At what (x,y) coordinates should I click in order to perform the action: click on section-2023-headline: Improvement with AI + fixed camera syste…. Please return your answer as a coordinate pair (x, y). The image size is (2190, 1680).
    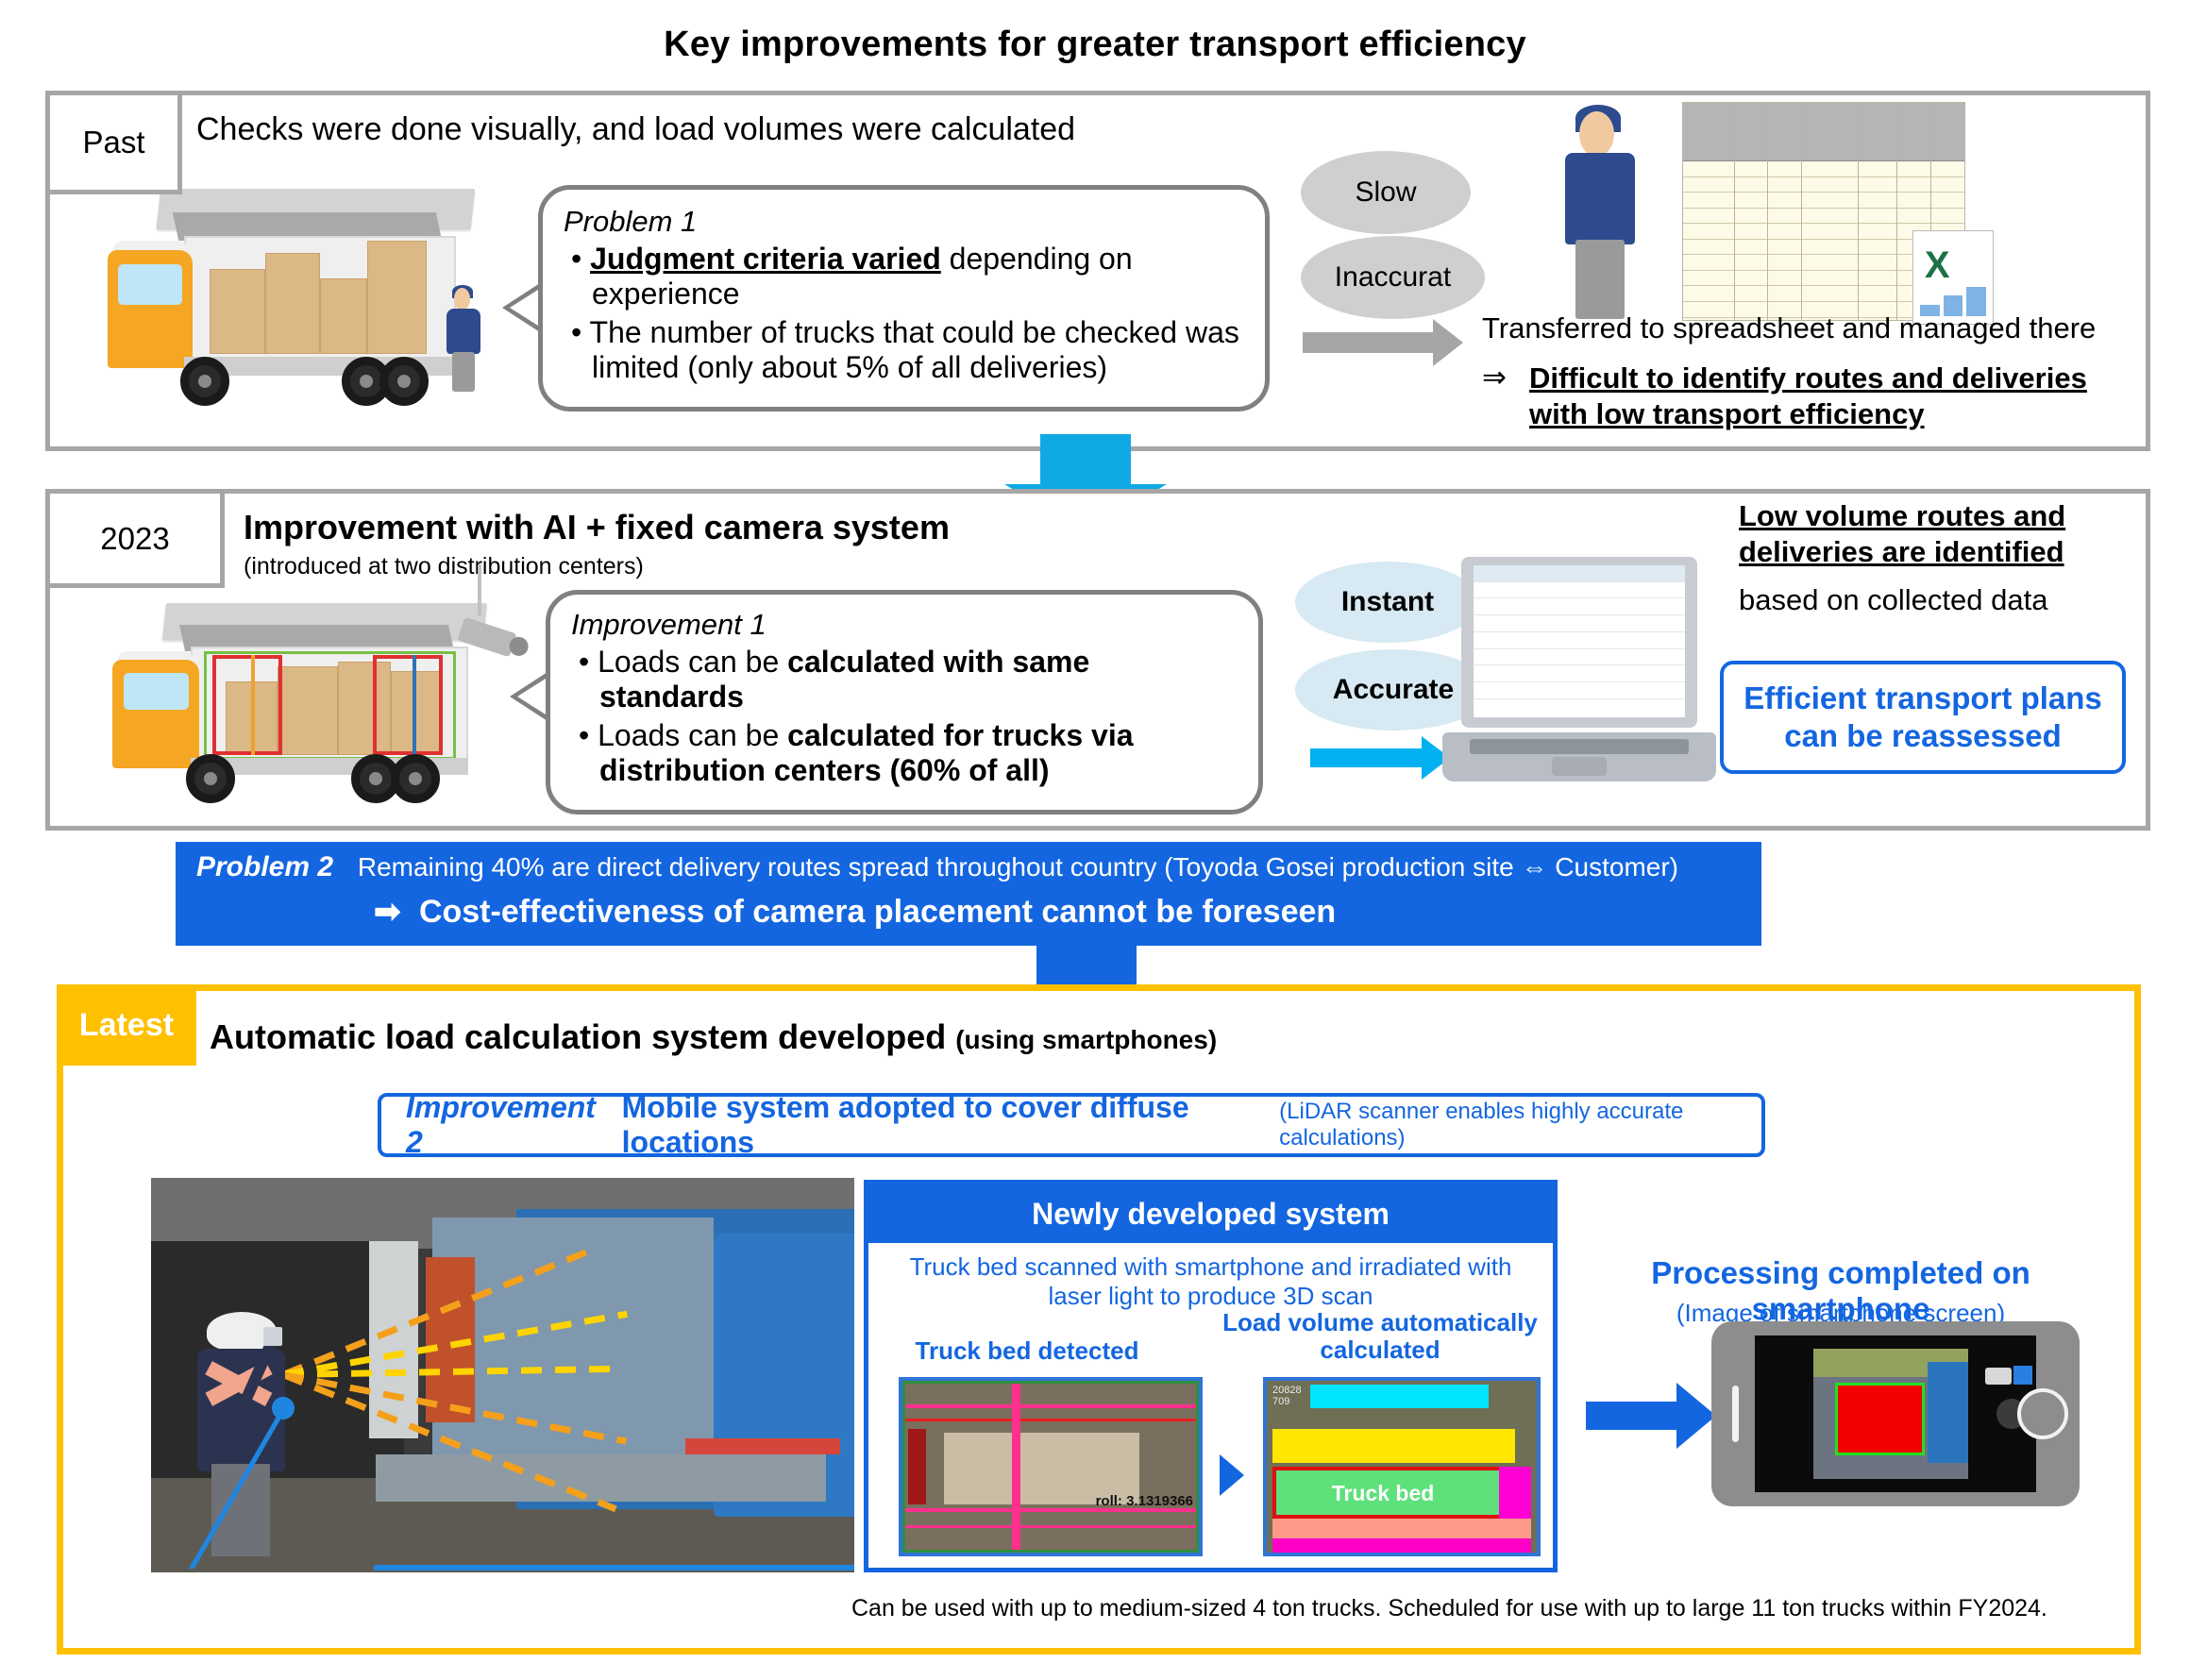
    Looking at the image, I should click on (597, 527).